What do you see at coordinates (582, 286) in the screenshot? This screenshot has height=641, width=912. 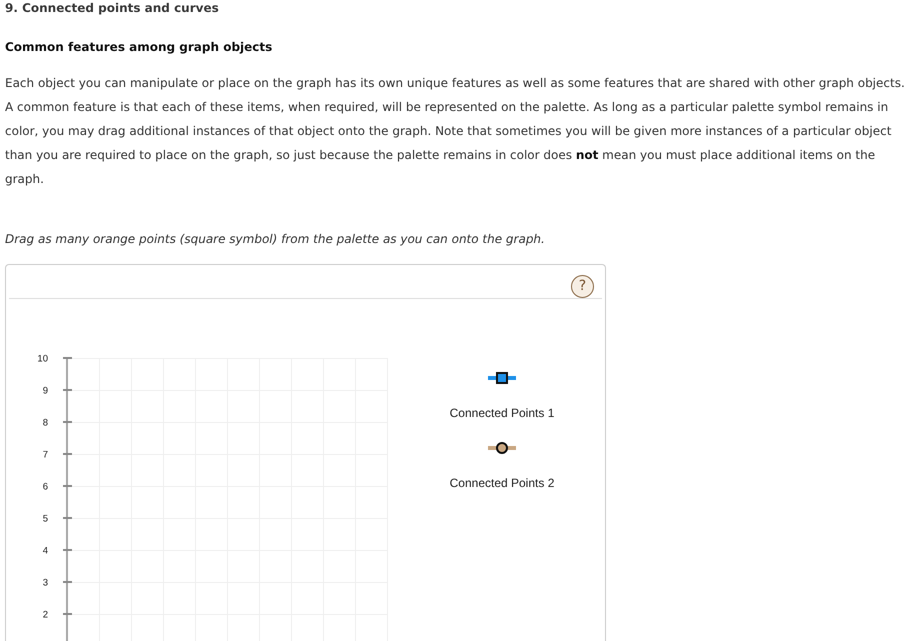 I see `help-button: ?` at bounding box center [582, 286].